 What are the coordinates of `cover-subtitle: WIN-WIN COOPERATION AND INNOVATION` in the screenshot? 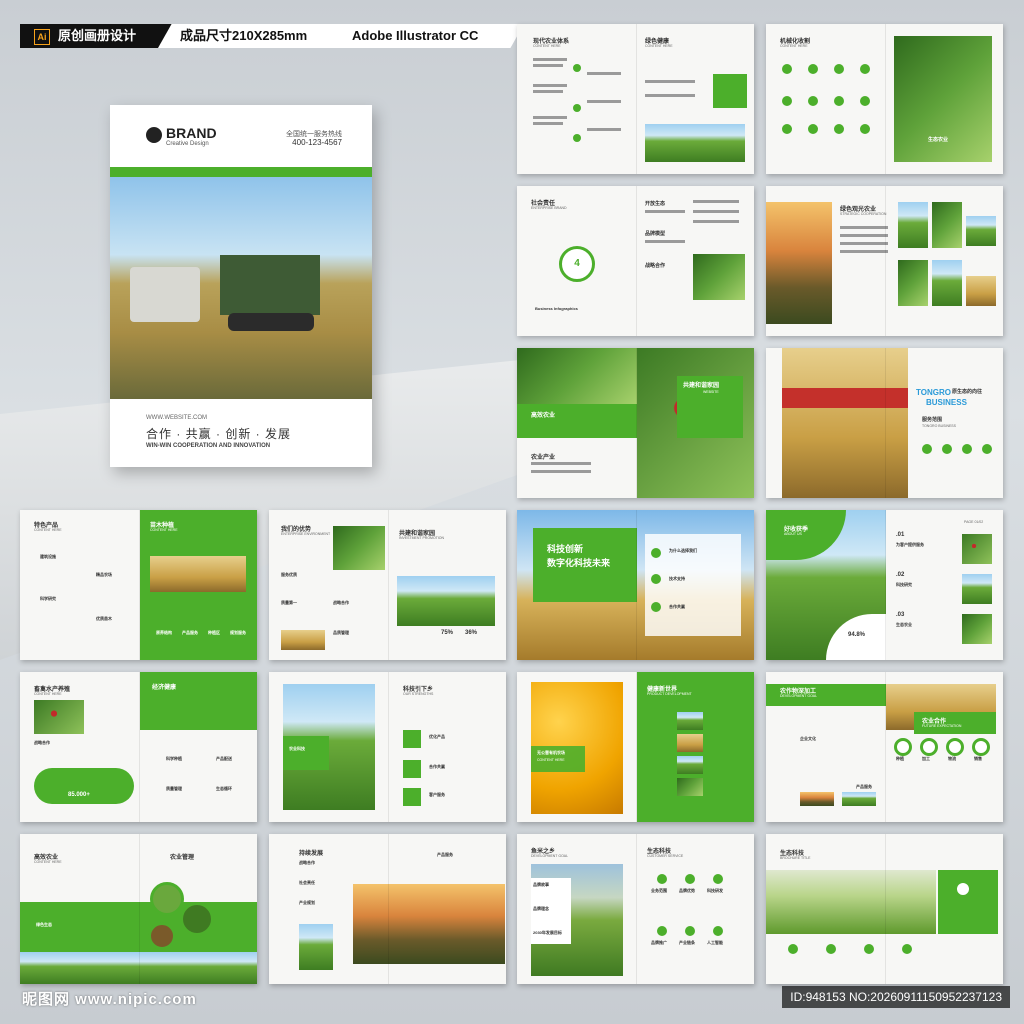 It's located at (208, 446).